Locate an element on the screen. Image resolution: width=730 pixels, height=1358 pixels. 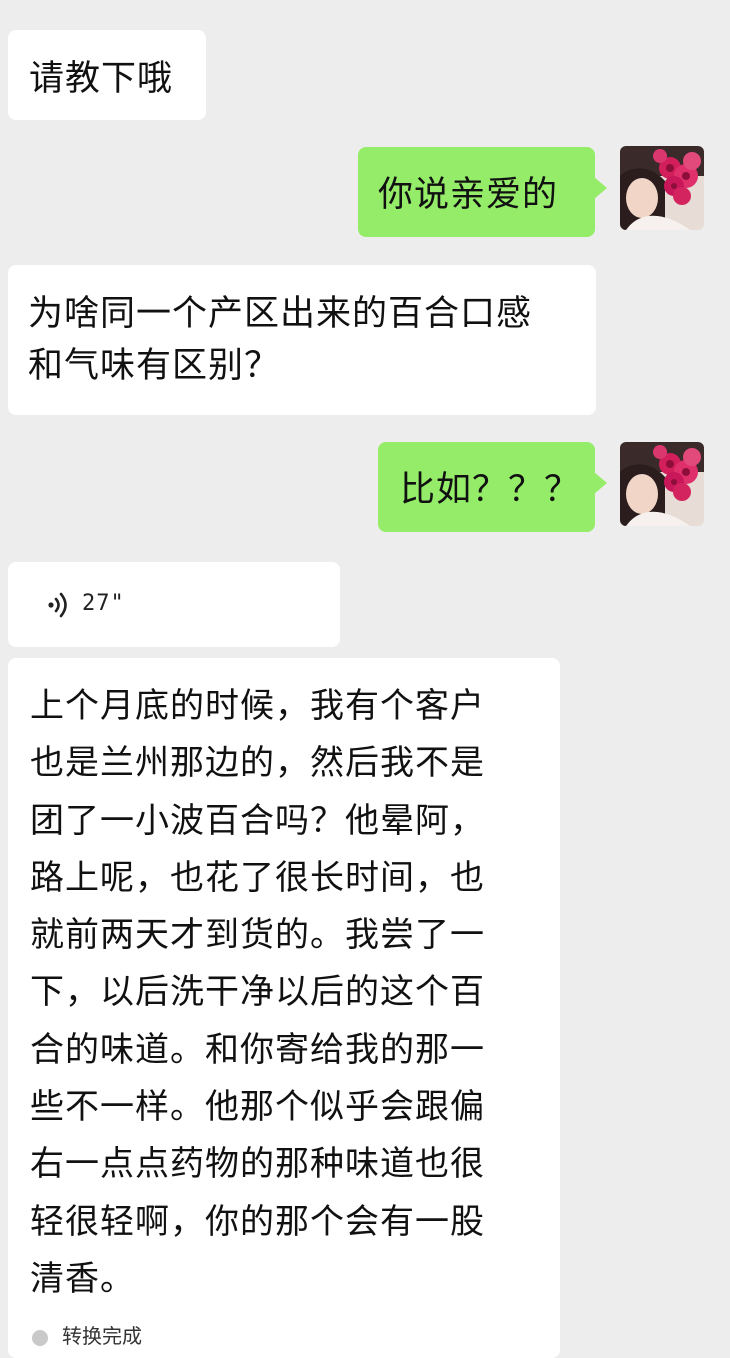
voice-duration: 27" is located at coordinates (103, 603).